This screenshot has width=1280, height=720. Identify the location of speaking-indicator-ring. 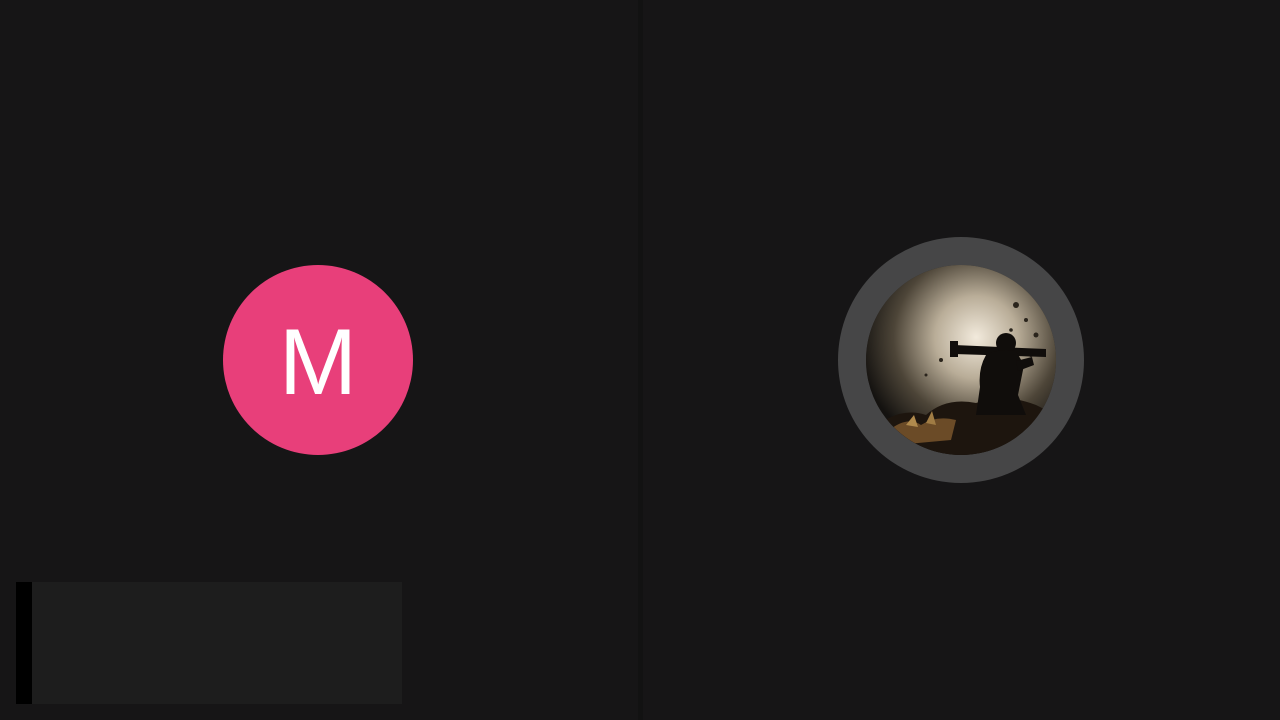
(961, 360).